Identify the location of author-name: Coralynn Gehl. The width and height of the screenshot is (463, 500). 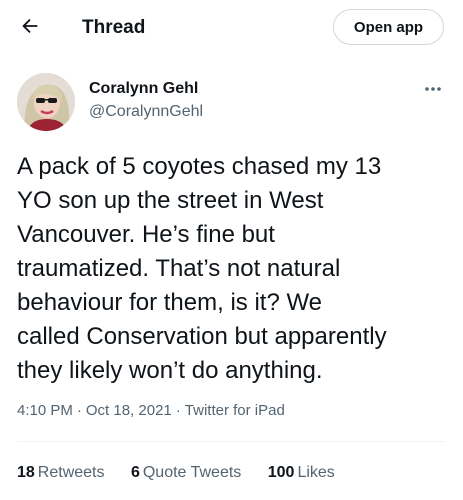
(143, 89).